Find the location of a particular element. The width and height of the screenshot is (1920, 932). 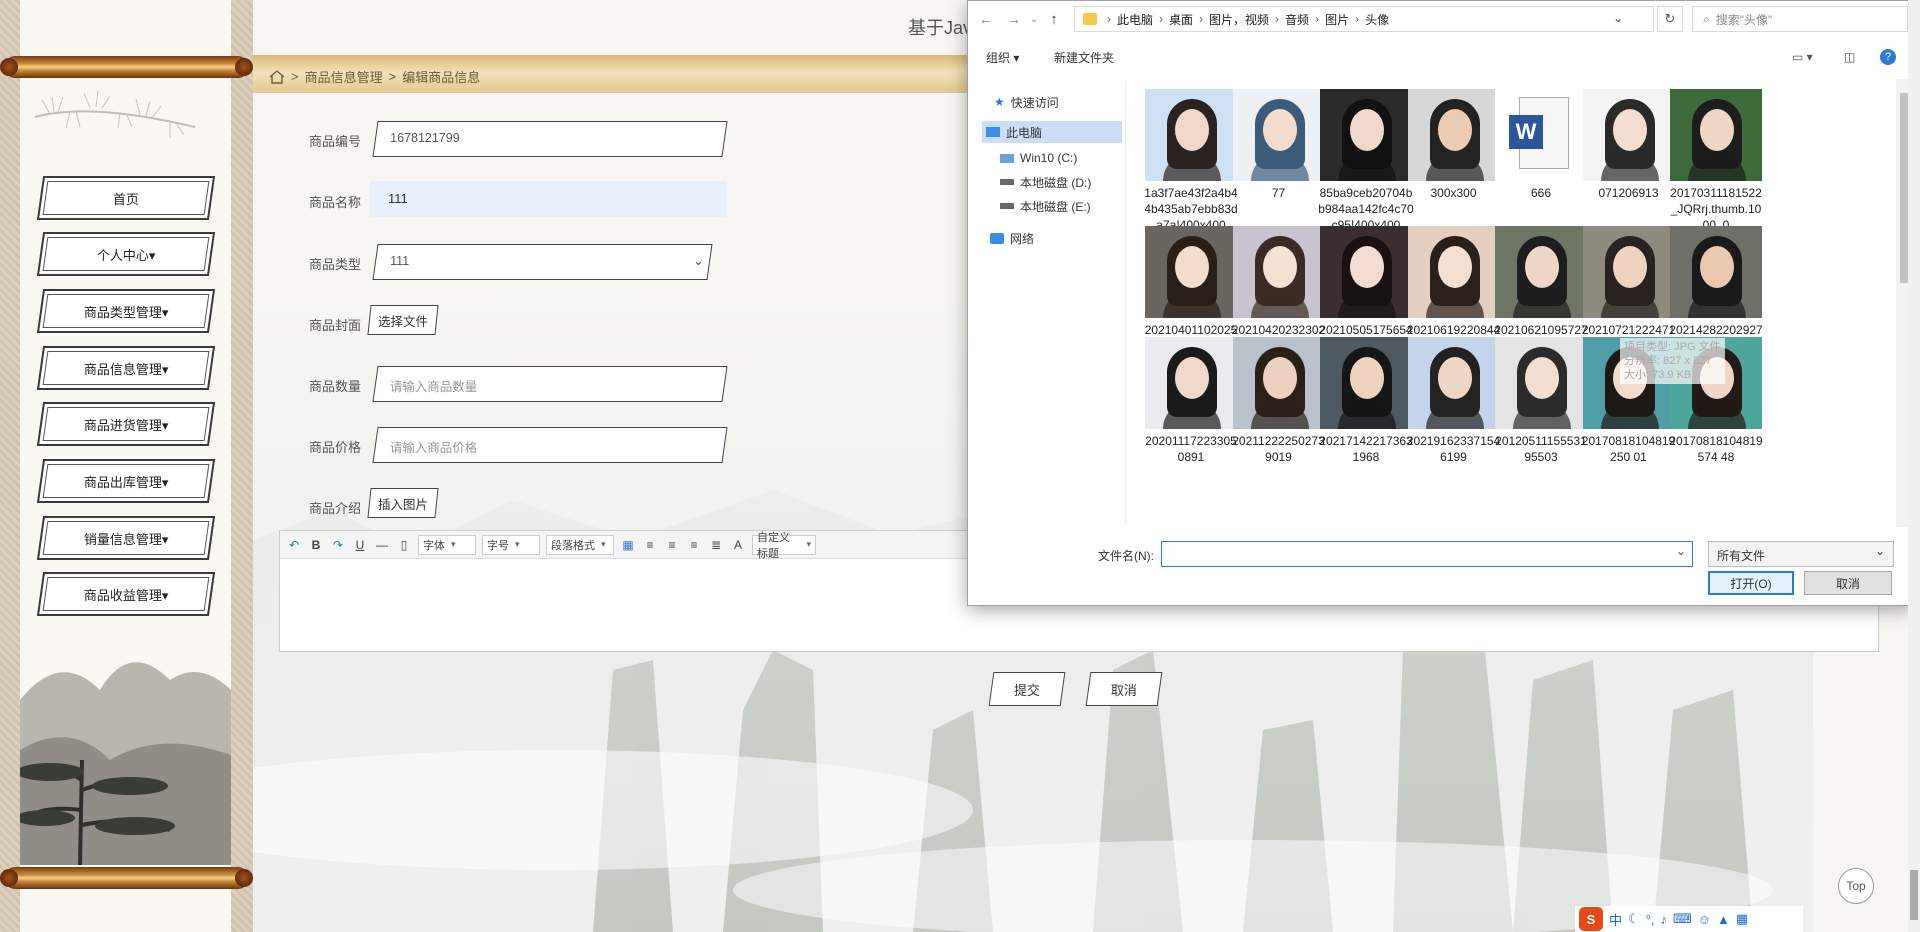

path-segment: 图片，视频 is located at coordinates (1239, 19).